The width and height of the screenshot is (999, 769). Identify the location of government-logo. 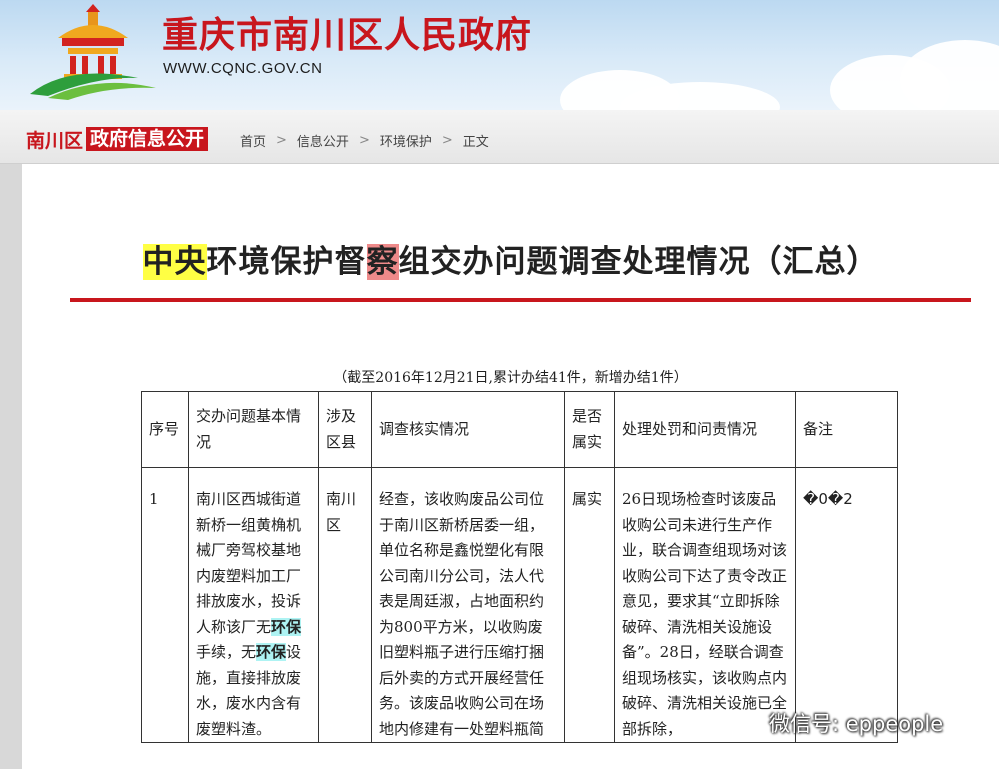
(93, 52).